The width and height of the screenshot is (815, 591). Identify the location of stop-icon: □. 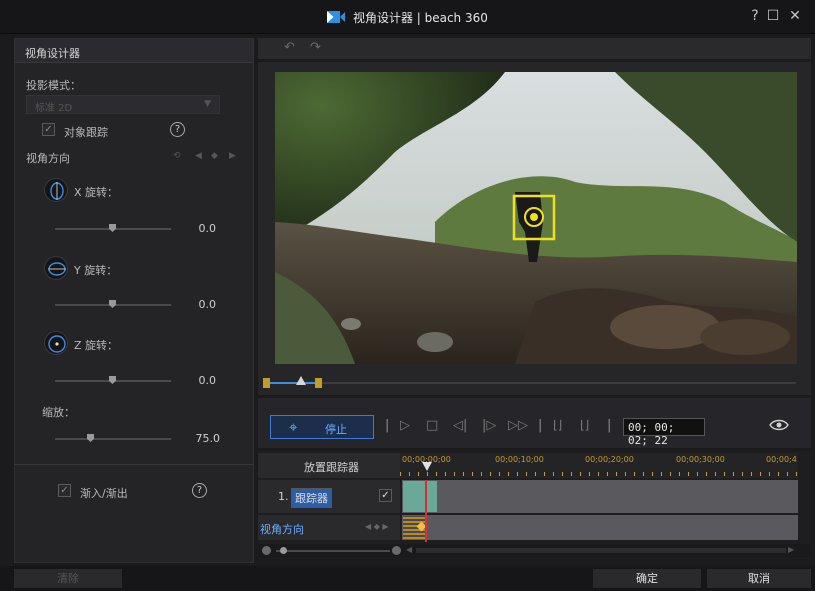
(432, 425).